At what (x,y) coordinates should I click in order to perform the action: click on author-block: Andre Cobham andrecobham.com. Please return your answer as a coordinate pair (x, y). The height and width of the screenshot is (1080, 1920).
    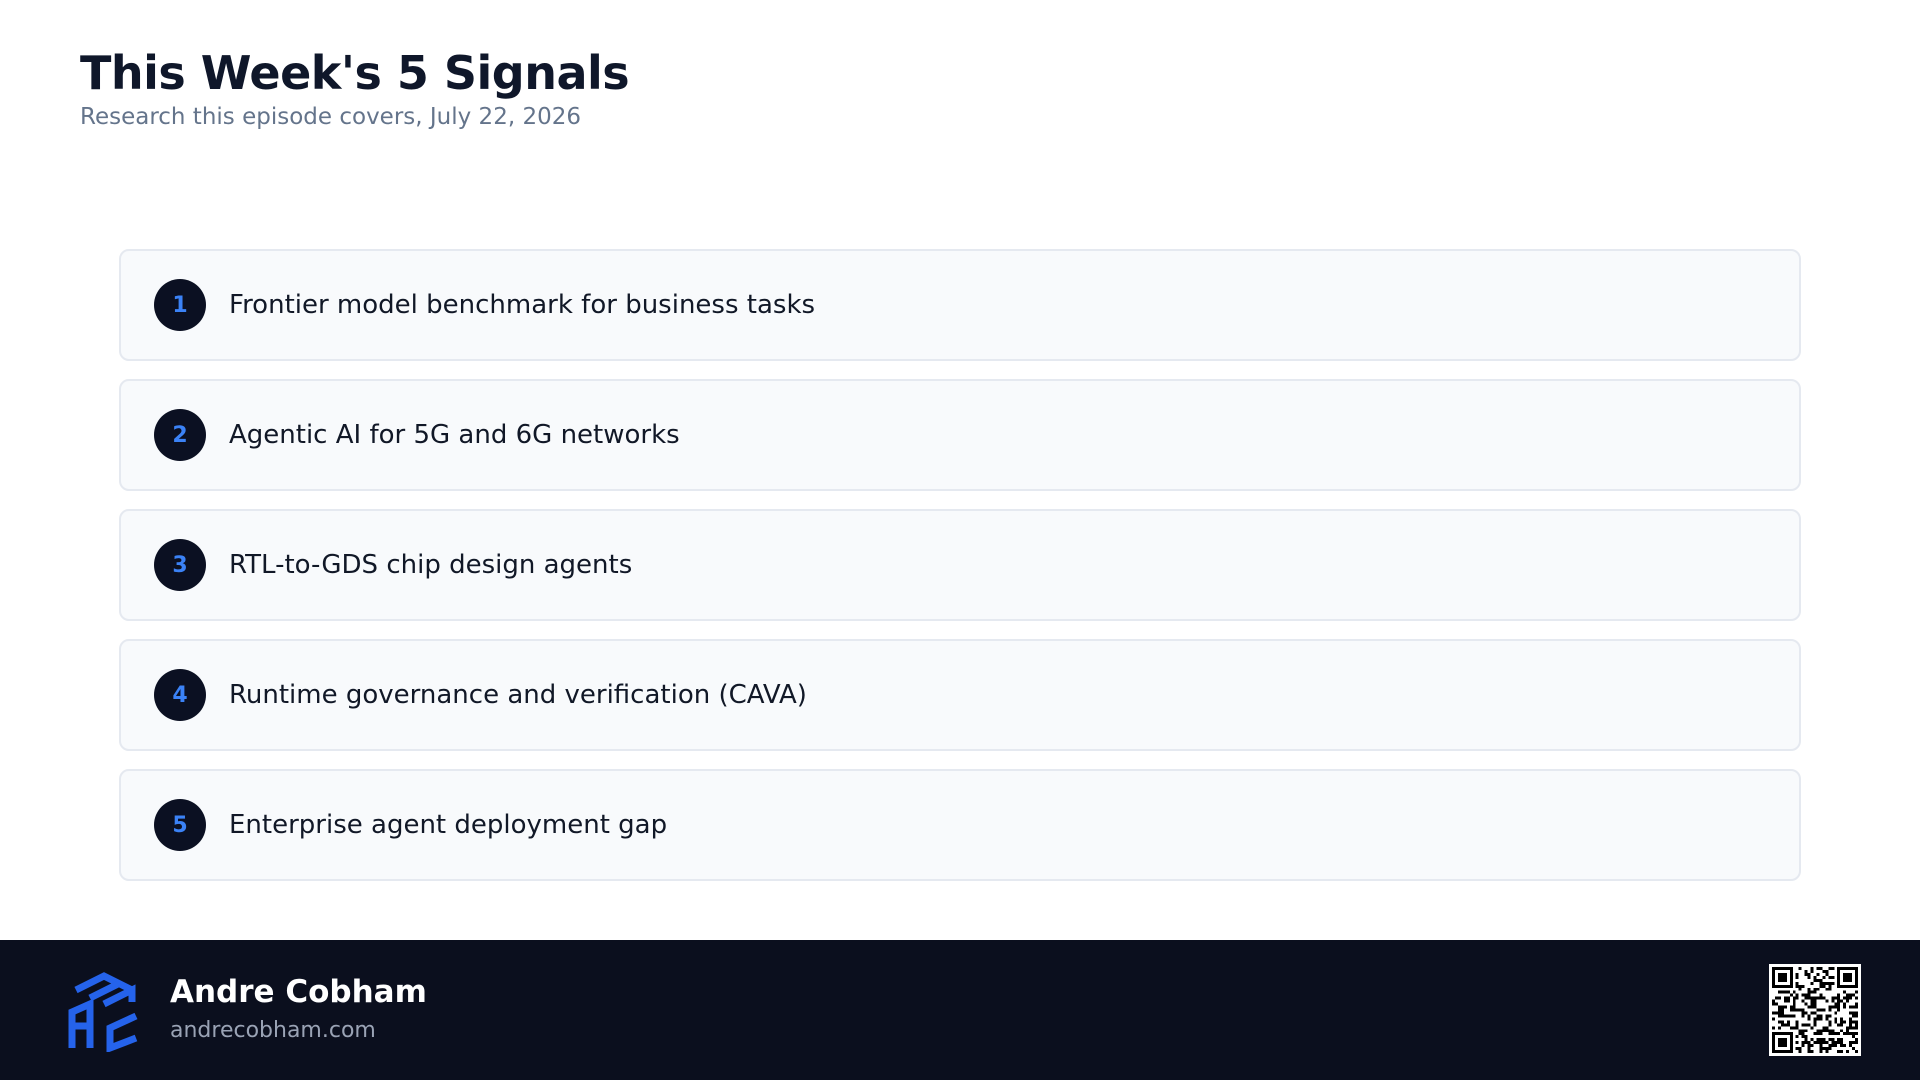
    Looking at the image, I should click on (298, 1008).